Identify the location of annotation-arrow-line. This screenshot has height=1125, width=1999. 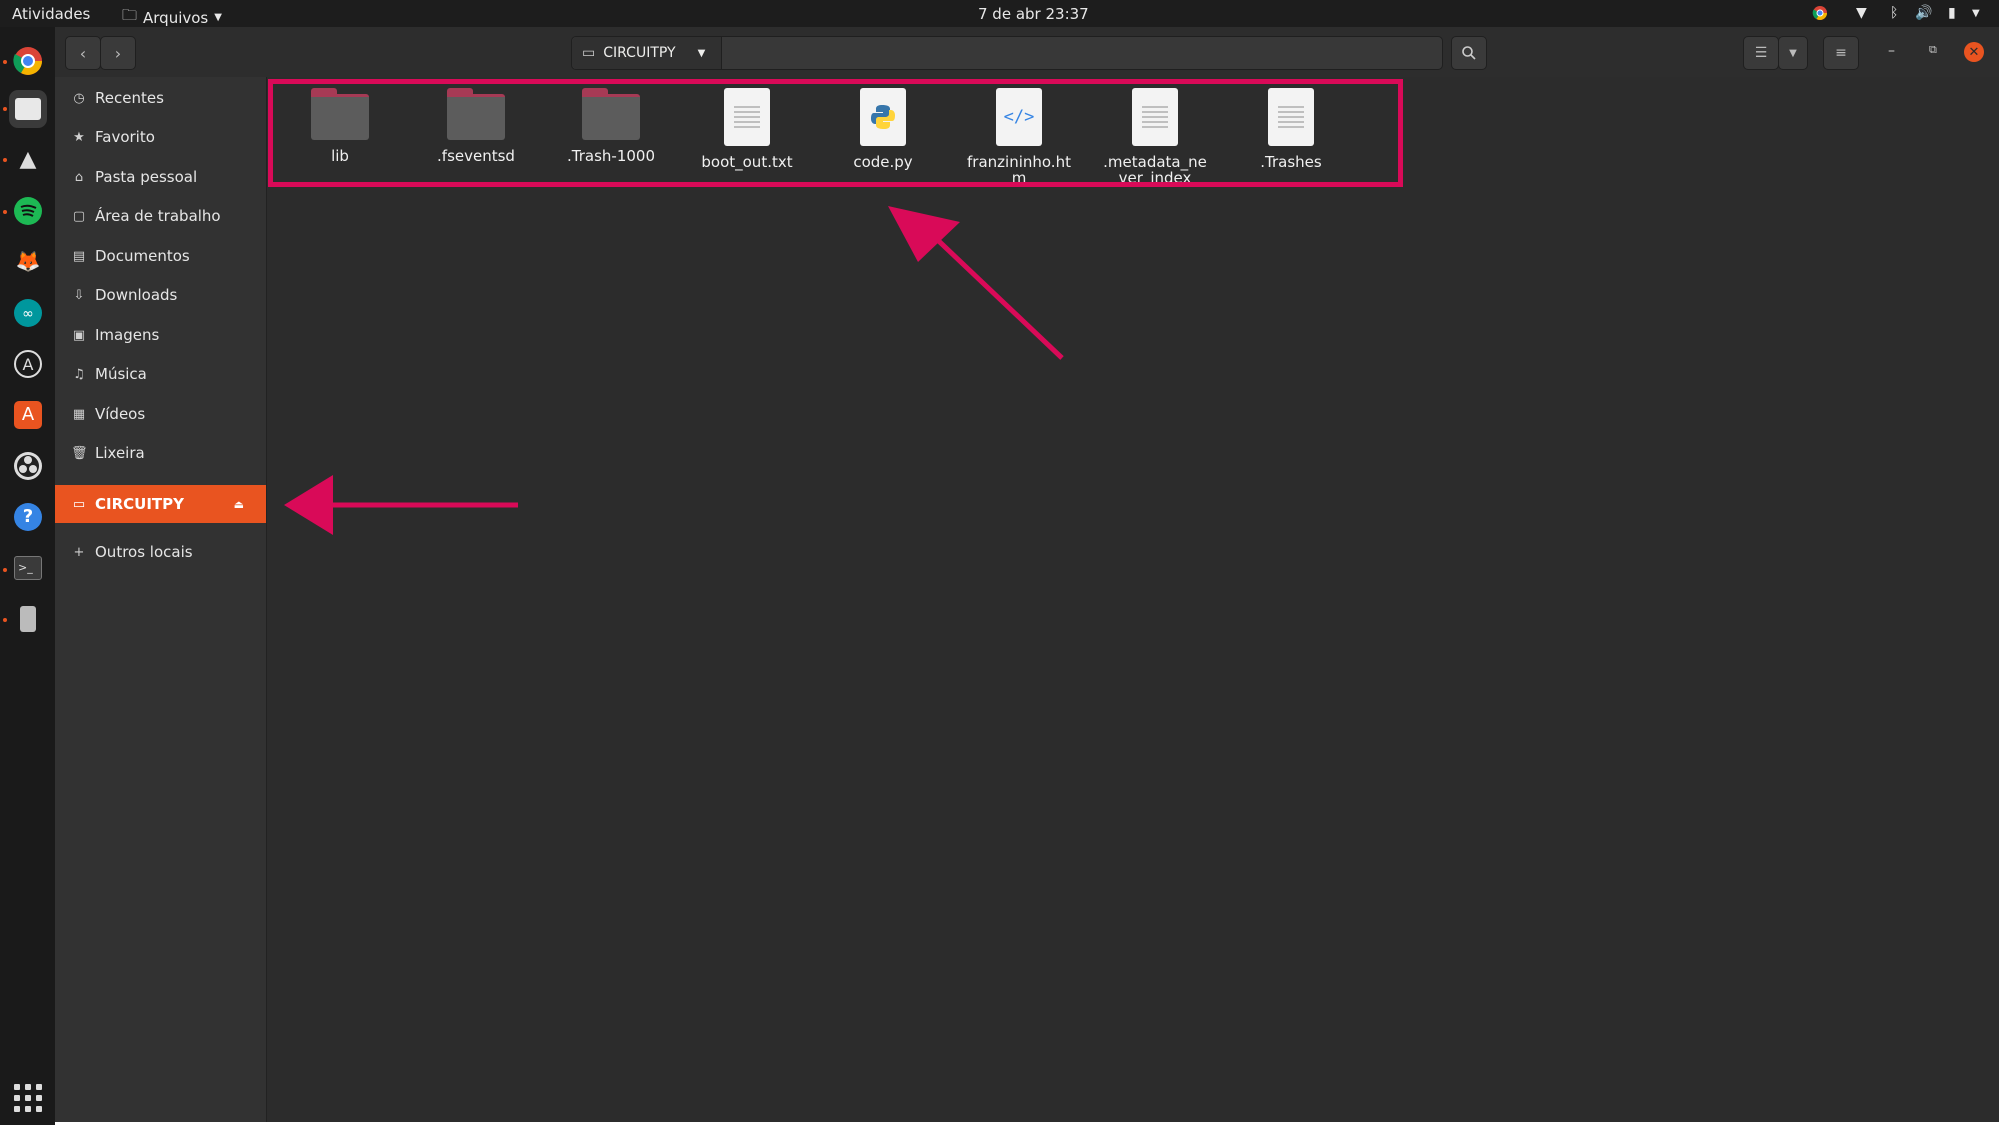
(993, 293).